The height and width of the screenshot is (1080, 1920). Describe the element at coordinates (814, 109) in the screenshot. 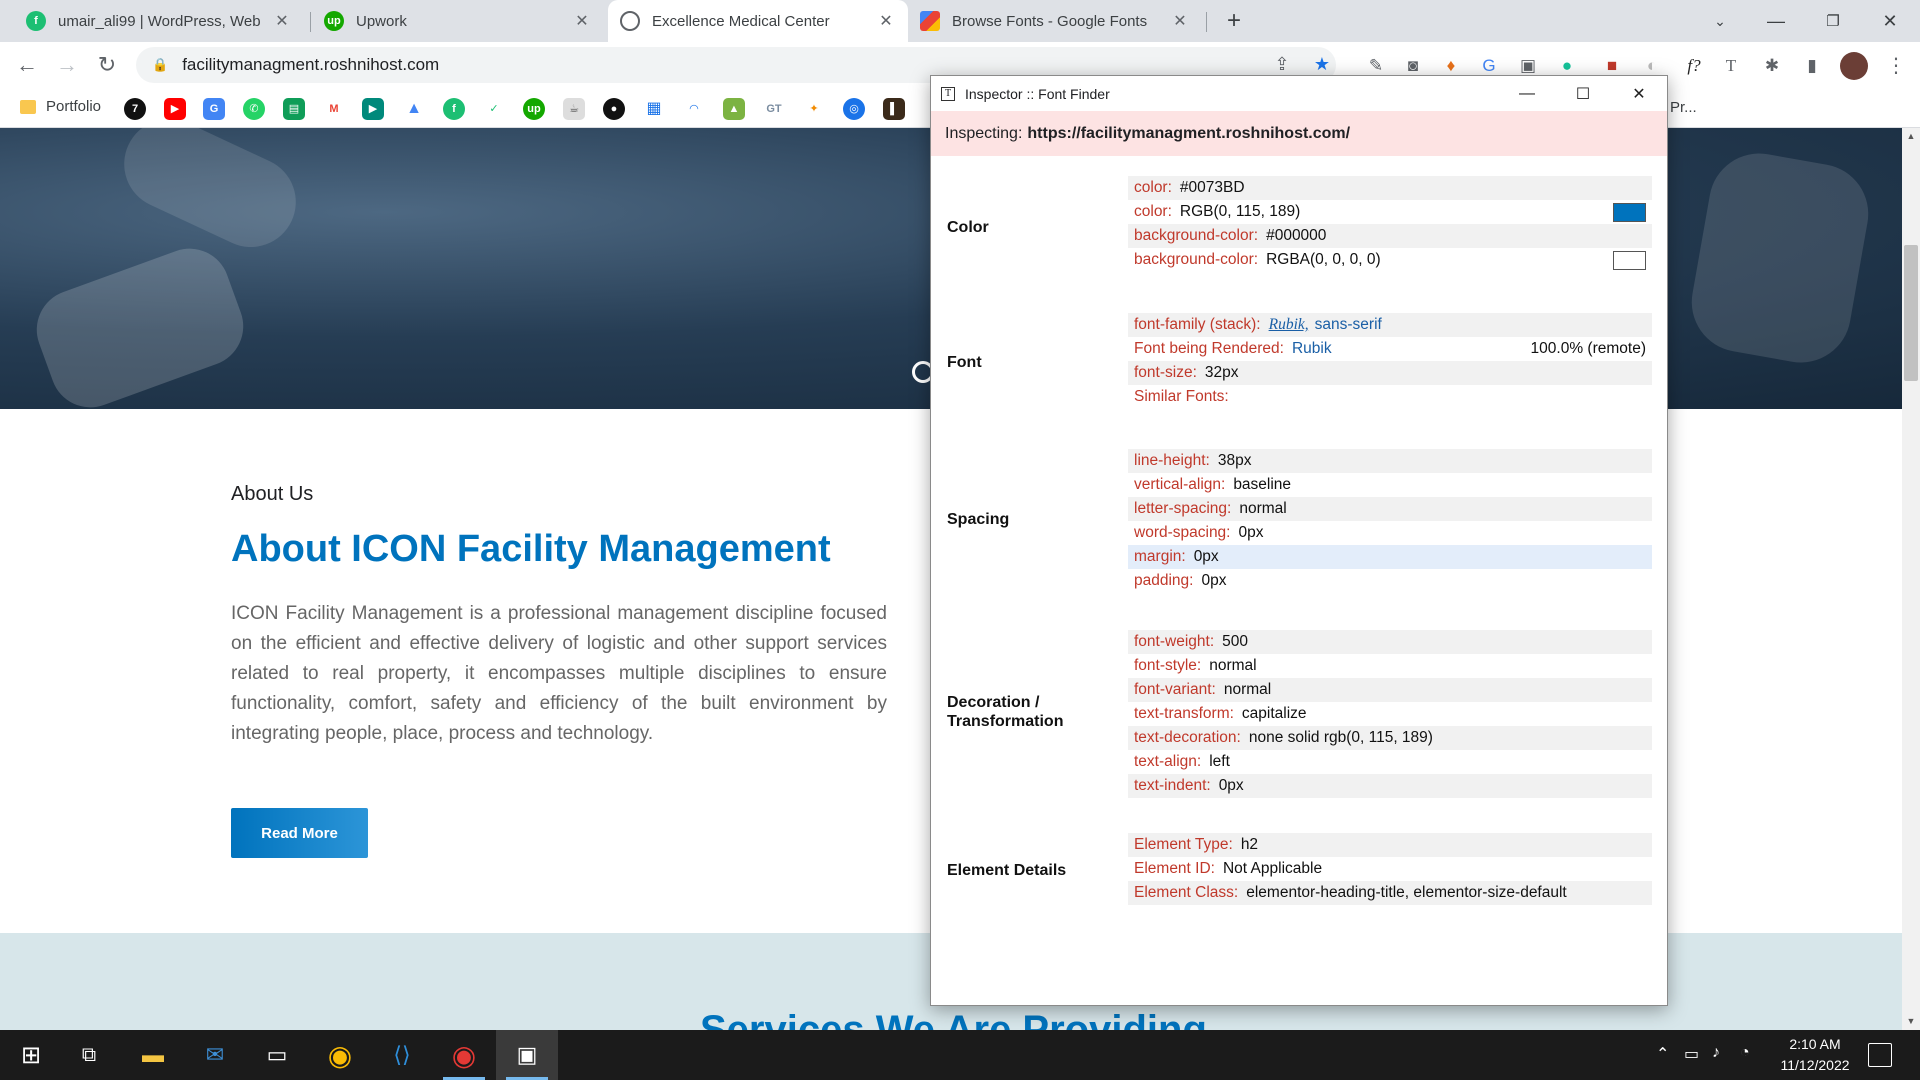

I see `bookmark-runner-icon: ✦` at that location.